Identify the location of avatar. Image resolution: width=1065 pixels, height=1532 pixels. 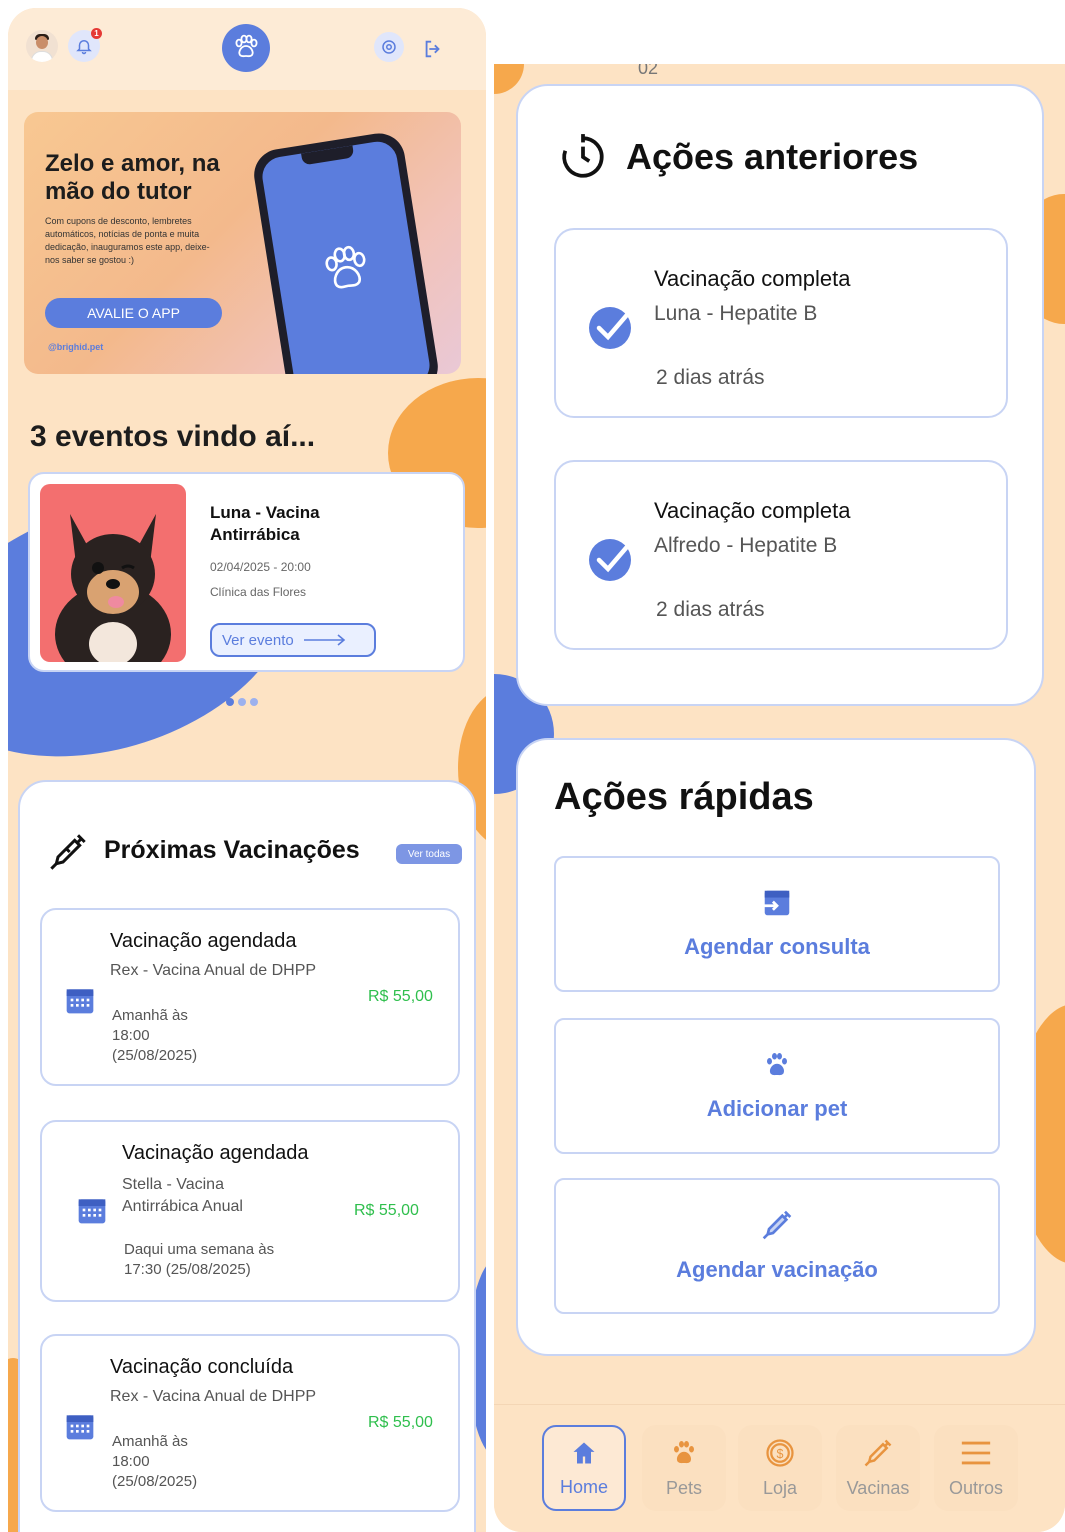
(42, 46).